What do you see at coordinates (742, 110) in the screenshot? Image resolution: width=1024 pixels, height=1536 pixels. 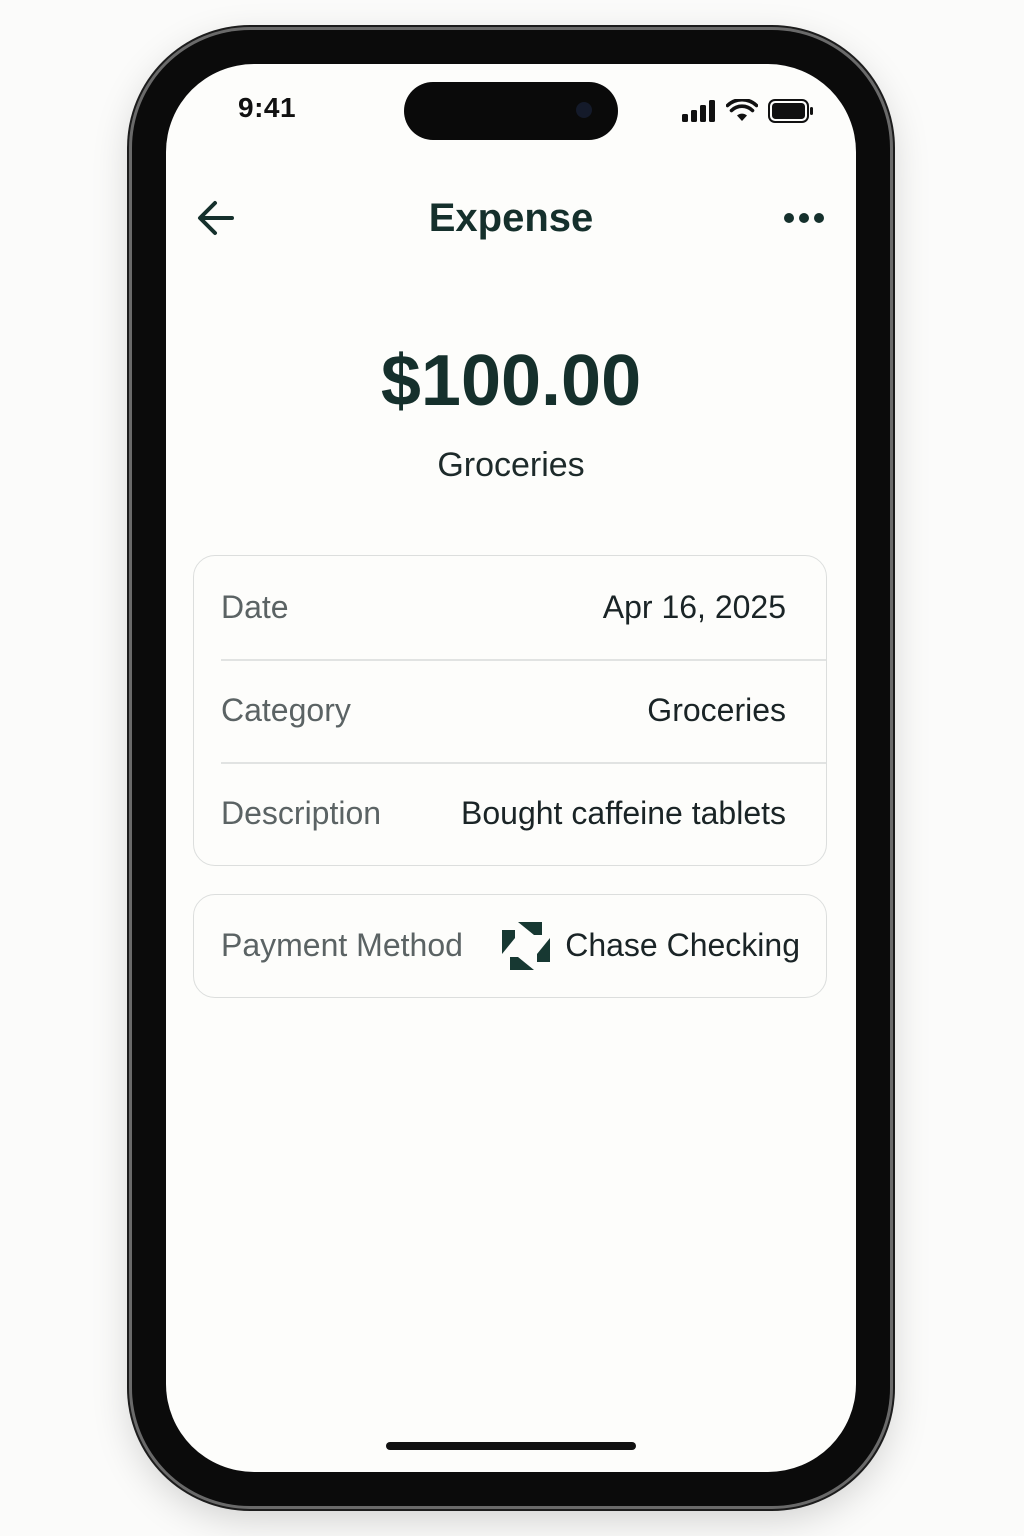 I see `wifi-icon` at bounding box center [742, 110].